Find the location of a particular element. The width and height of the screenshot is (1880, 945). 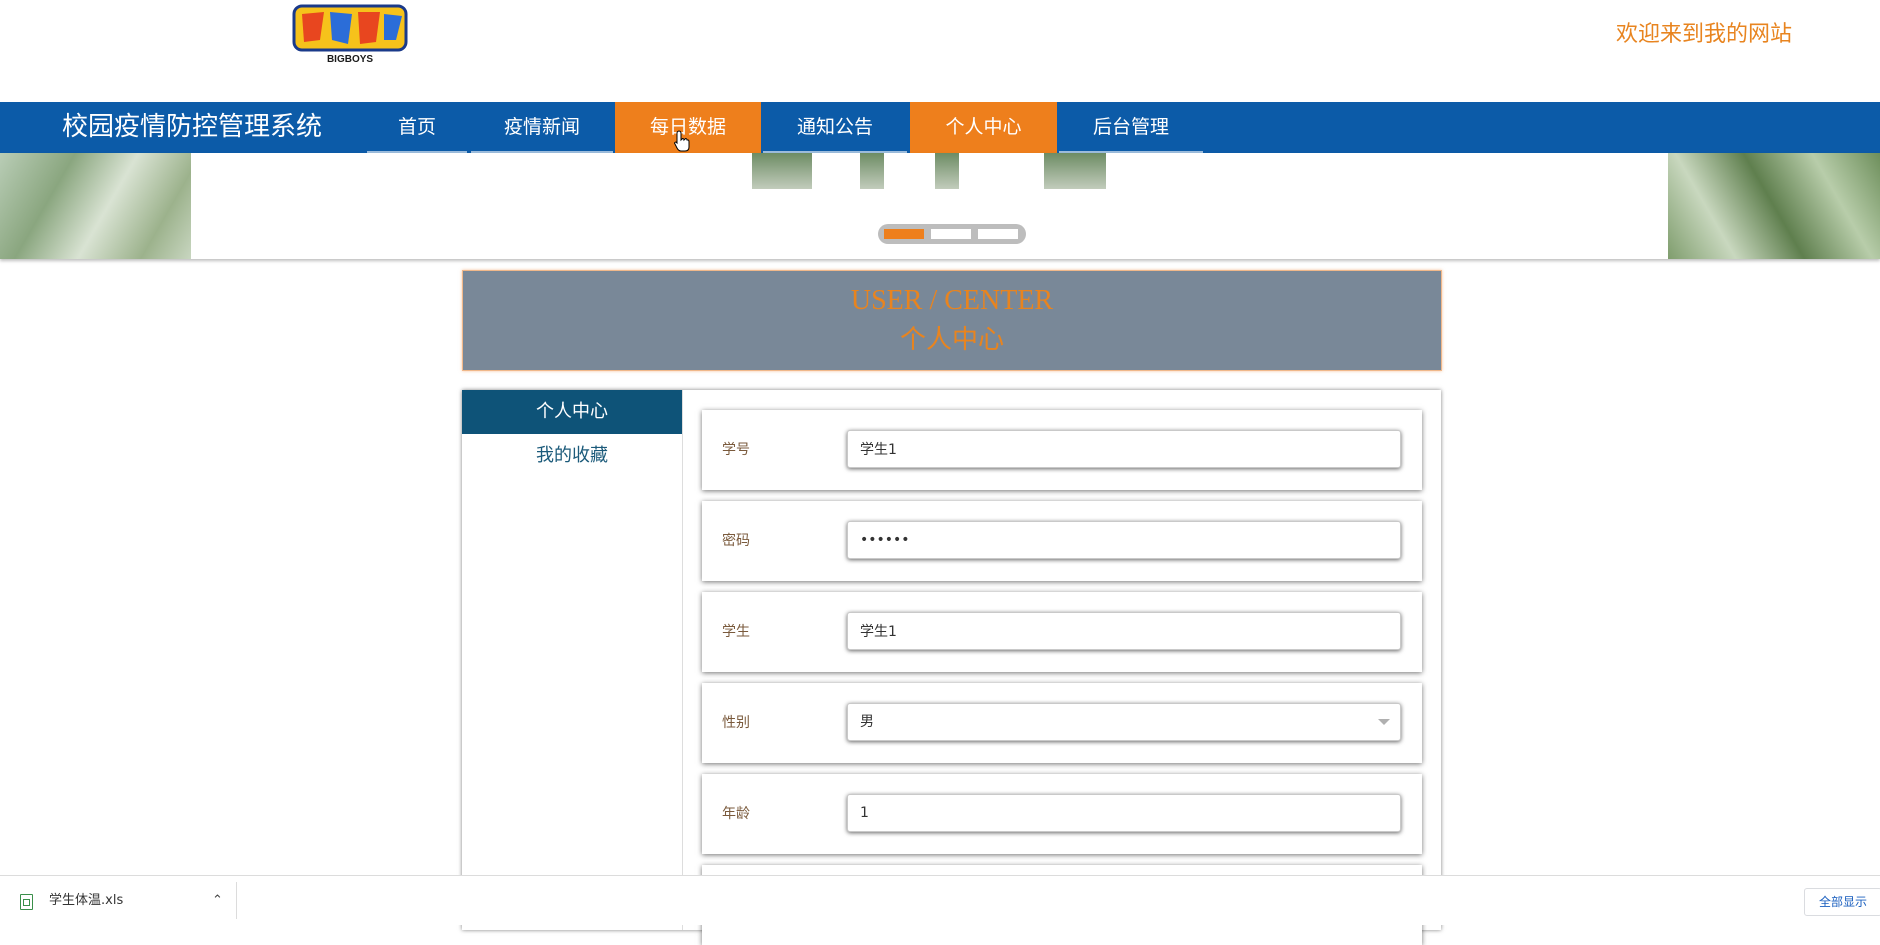

form-row-gender: 性别 男 is located at coordinates (1062, 723).